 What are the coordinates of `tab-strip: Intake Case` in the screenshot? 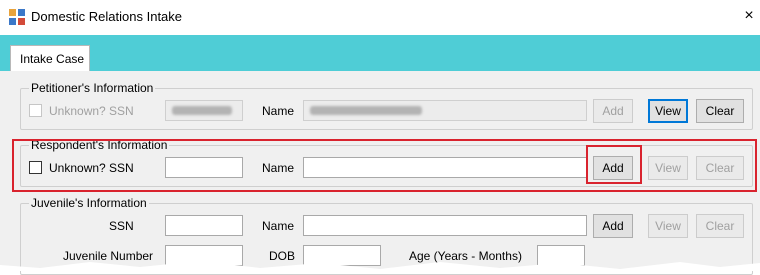 It's located at (380, 53).